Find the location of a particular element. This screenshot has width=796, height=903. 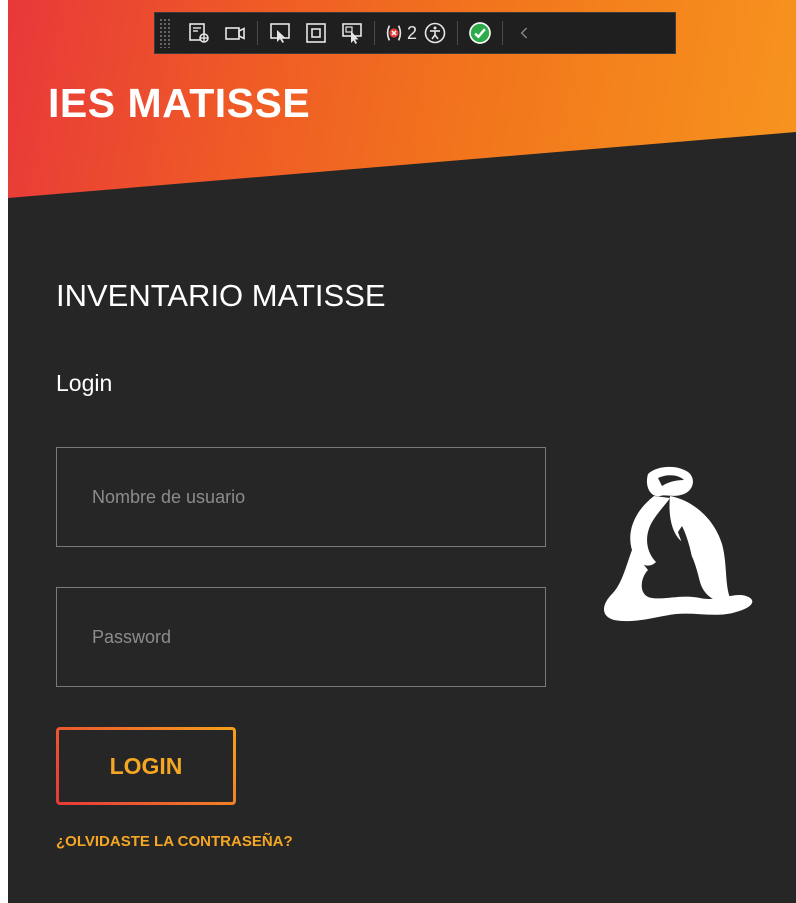

app-title: INVENTARIO MATISSE is located at coordinates (221, 295).